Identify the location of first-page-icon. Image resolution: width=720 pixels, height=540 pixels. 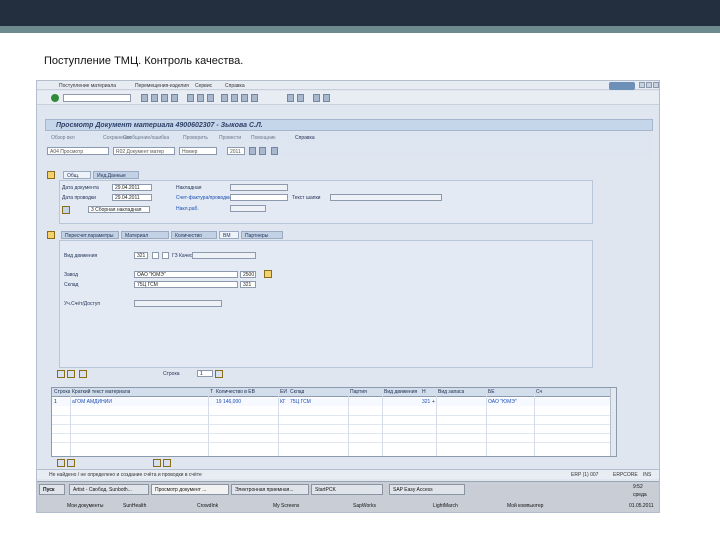
(224, 98).